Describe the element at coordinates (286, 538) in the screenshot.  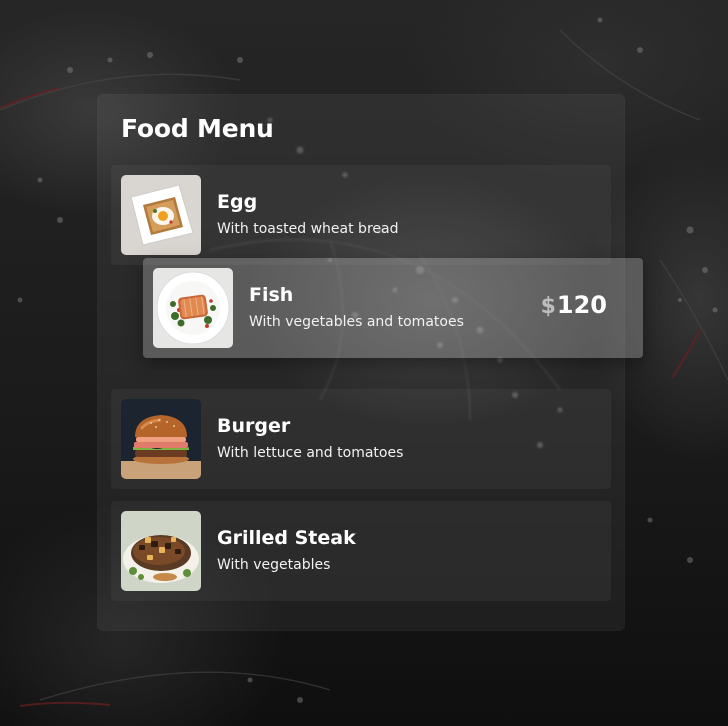
I see `item-name: Grilled Steak` at that location.